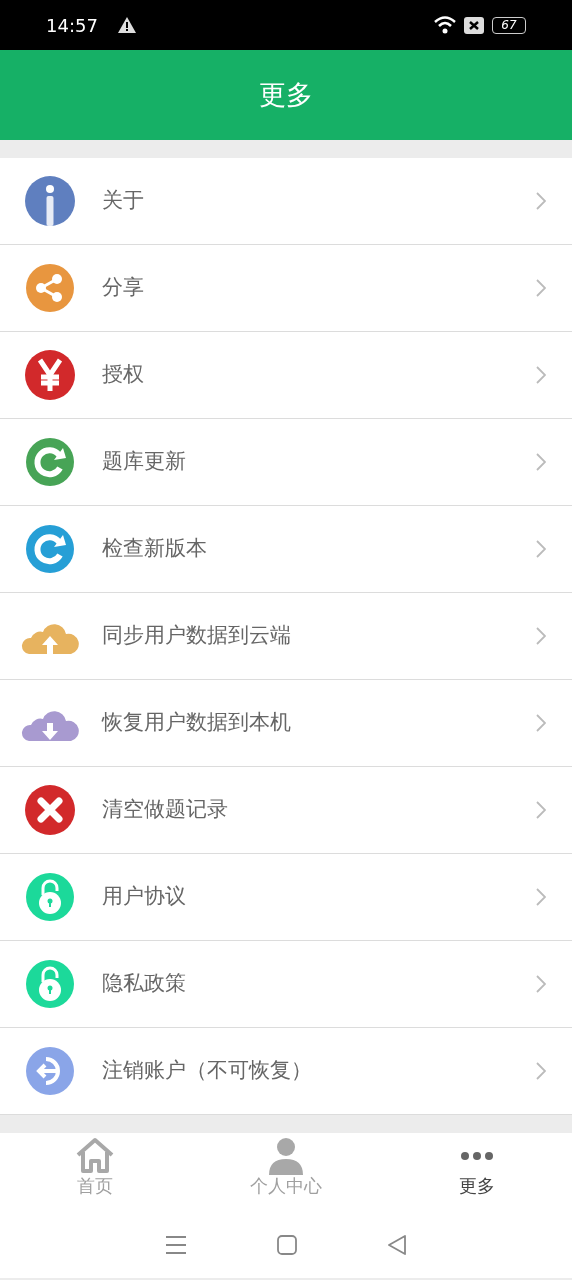 Image resolution: width=572 pixels, height=1280 pixels. What do you see at coordinates (144, 984) in the screenshot?
I see `menu-label: 隐私政策` at bounding box center [144, 984].